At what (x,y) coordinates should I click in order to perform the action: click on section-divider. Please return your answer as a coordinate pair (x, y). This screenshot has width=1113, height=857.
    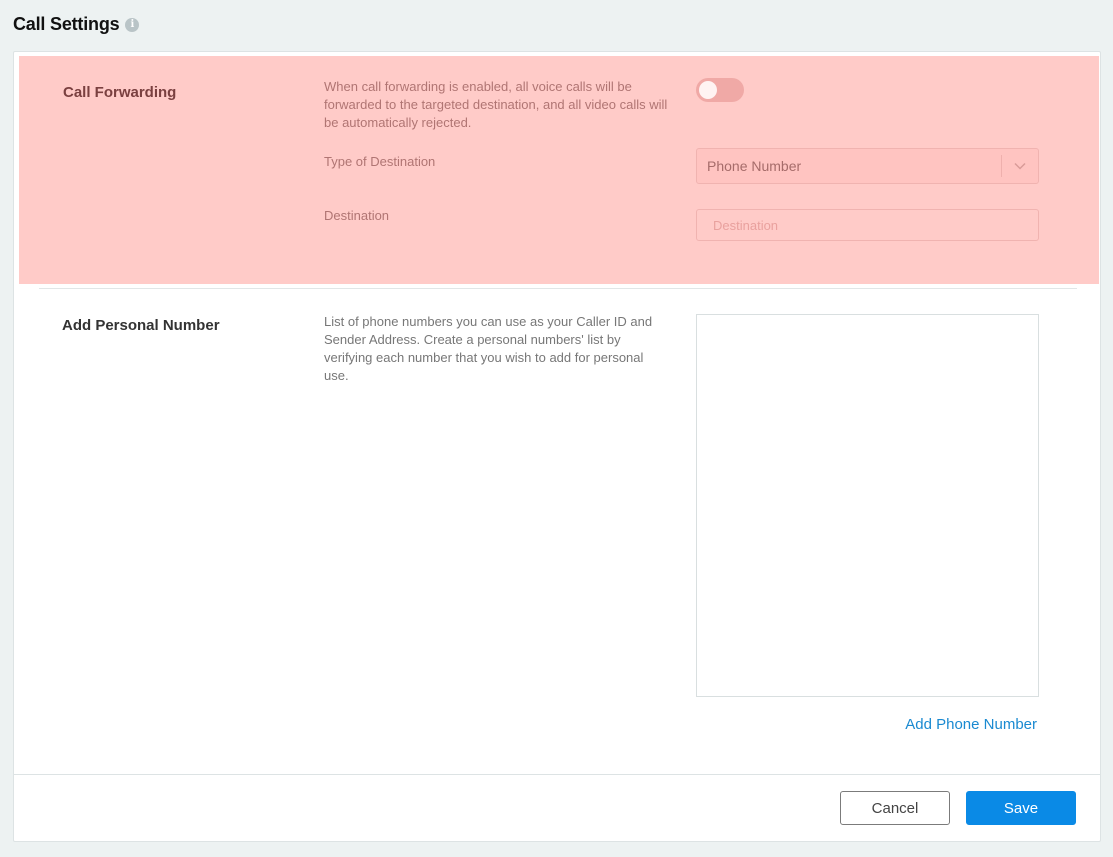
    Looking at the image, I should click on (558, 288).